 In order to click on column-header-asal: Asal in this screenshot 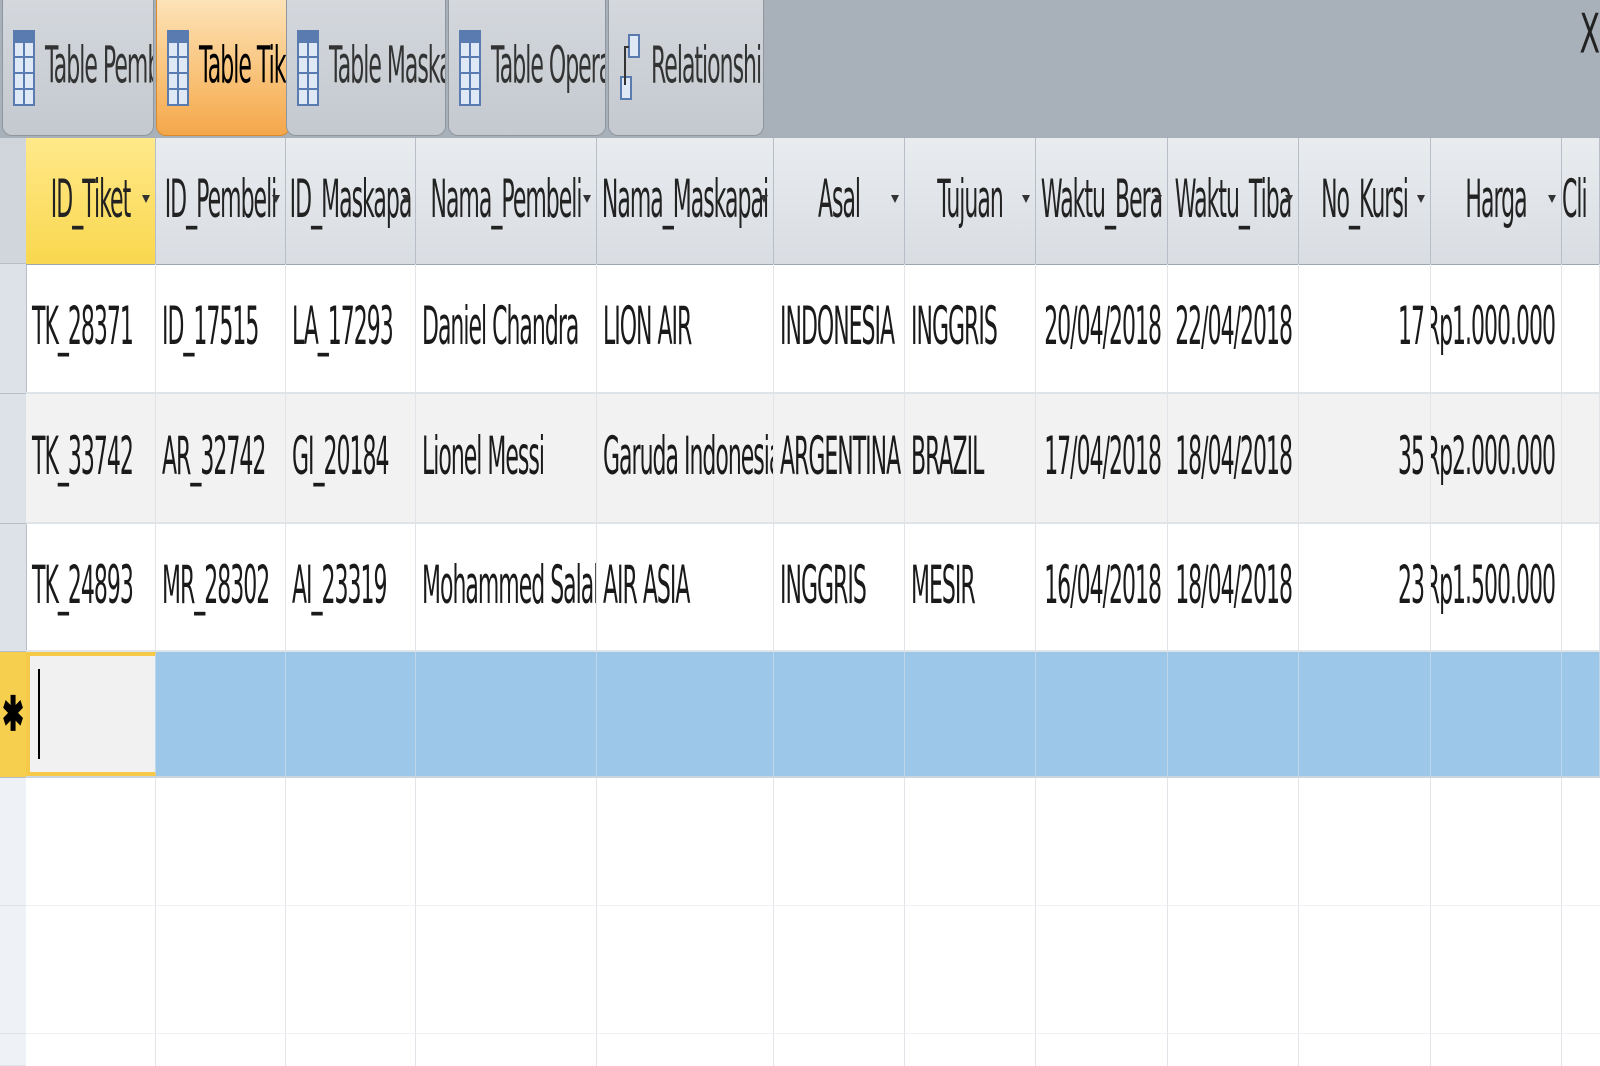, I will do `click(839, 201)`.